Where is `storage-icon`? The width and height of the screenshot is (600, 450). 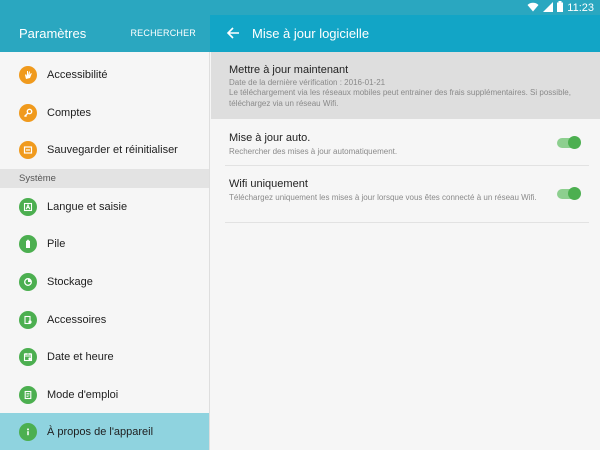 storage-icon is located at coordinates (28, 282).